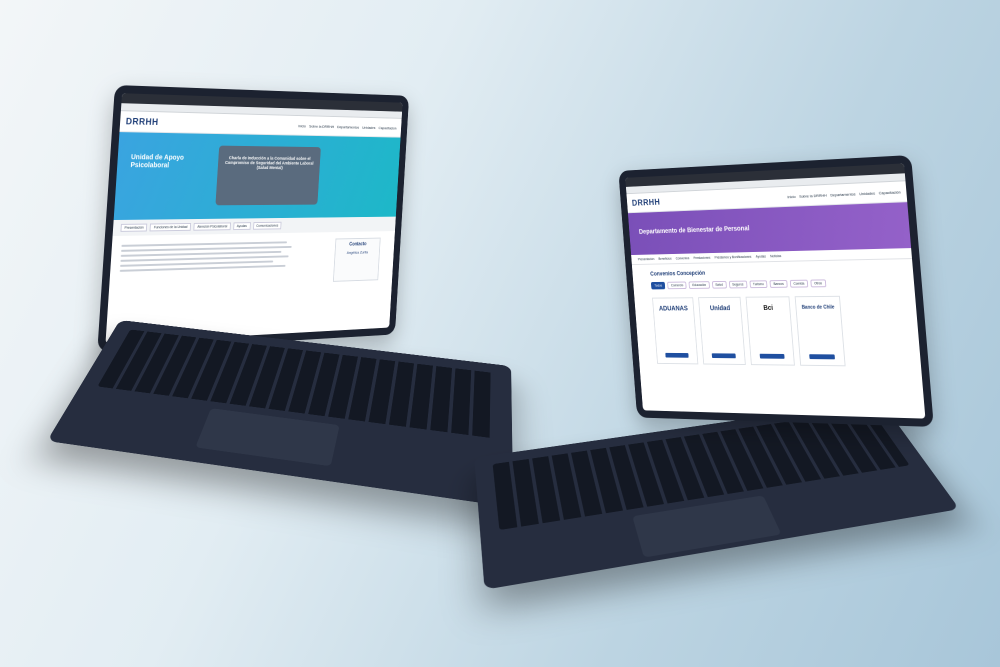 Image resolution: width=1000 pixels, height=667 pixels. Describe the element at coordinates (701, 258) in the screenshot. I see `subnav-item: Prestaciones` at that location.